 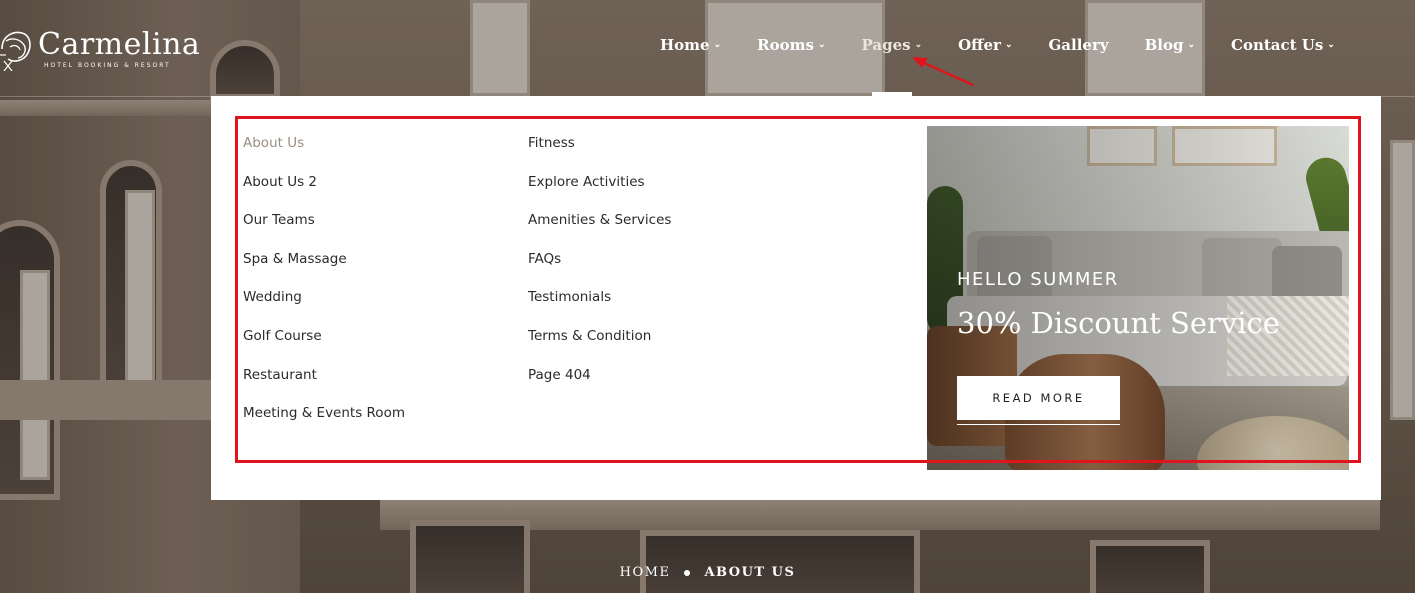 What do you see at coordinates (645, 572) in the screenshot?
I see `breadcrumb-home-link: HOME` at bounding box center [645, 572].